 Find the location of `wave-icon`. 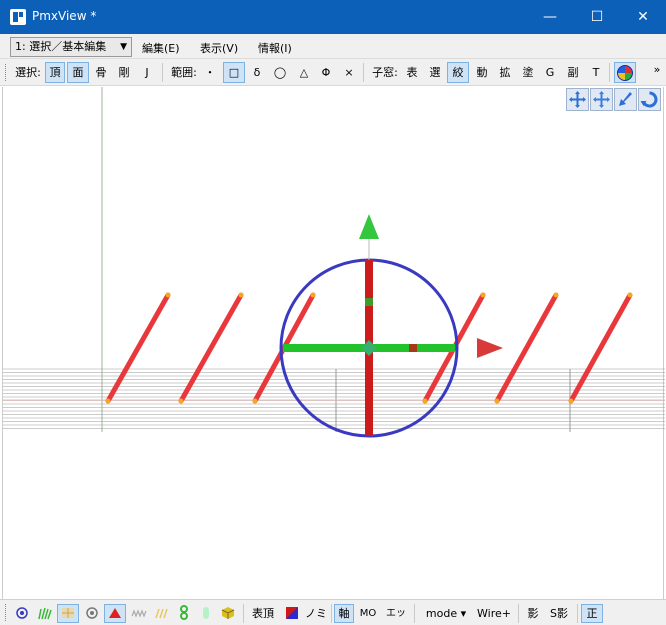

wave-icon is located at coordinates (139, 613).